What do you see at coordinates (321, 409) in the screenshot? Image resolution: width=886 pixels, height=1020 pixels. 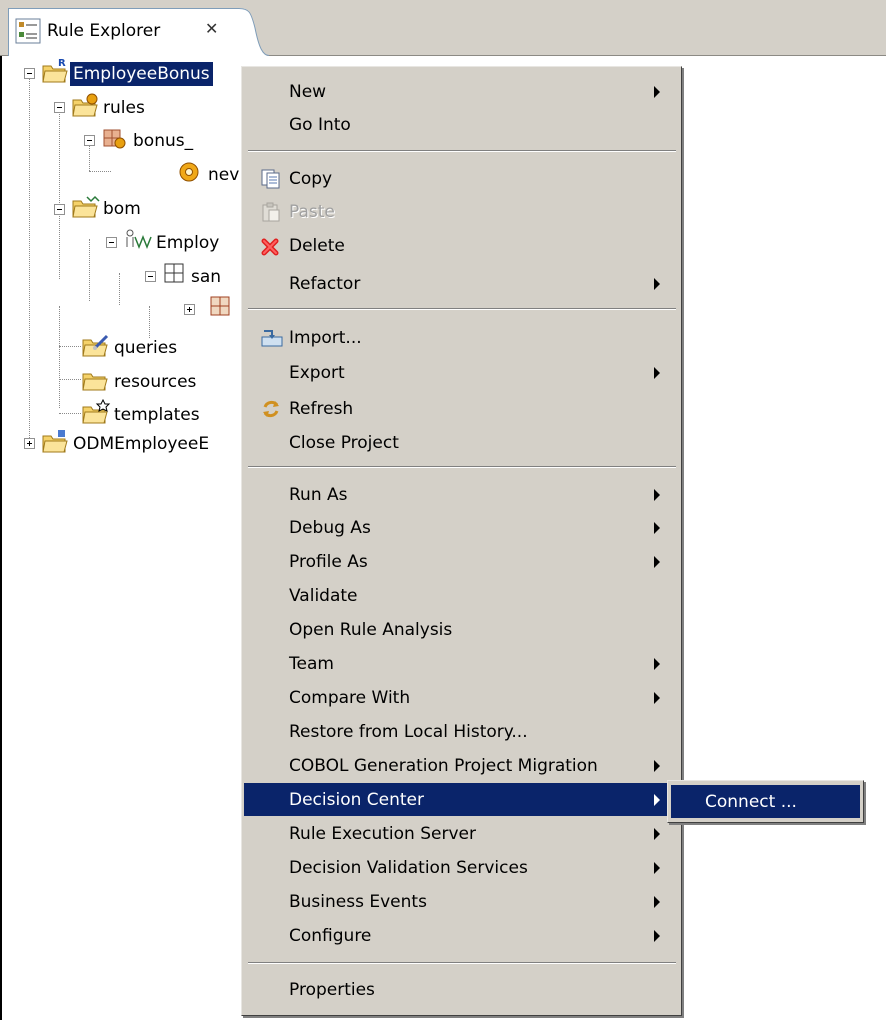 I see `menu-item-label: Refresh` at bounding box center [321, 409].